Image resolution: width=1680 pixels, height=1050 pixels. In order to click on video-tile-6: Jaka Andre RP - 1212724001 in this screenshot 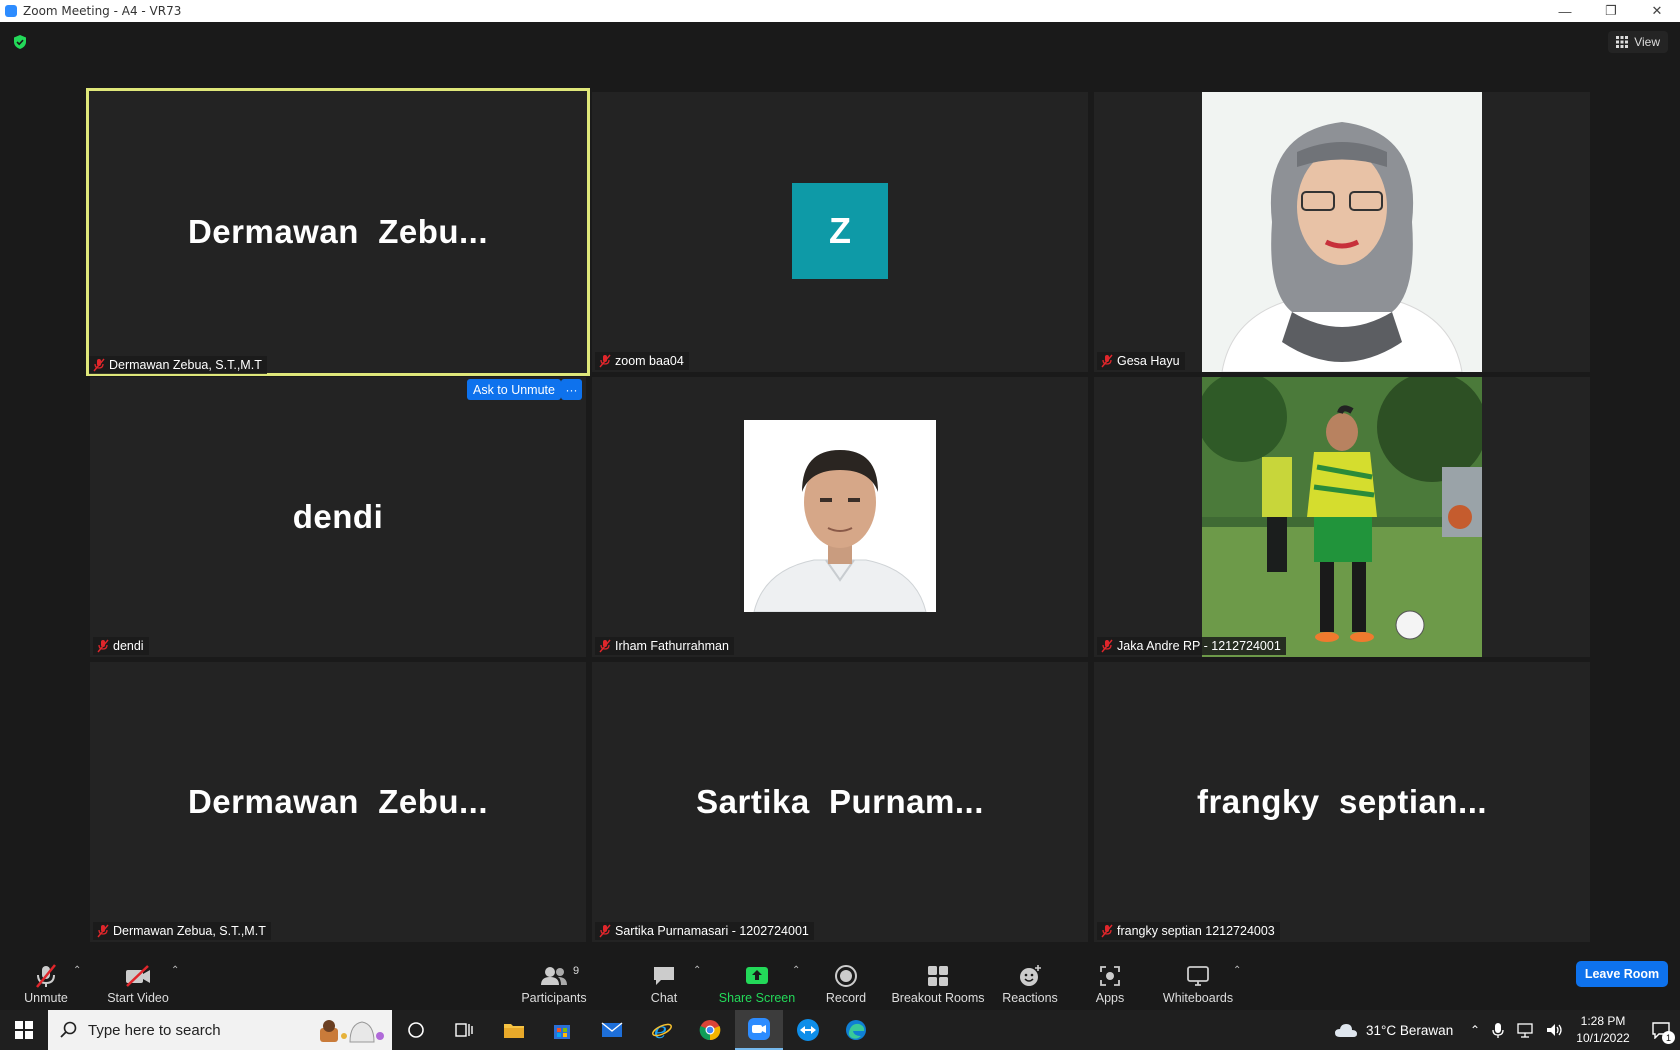, I will do `click(1342, 517)`.